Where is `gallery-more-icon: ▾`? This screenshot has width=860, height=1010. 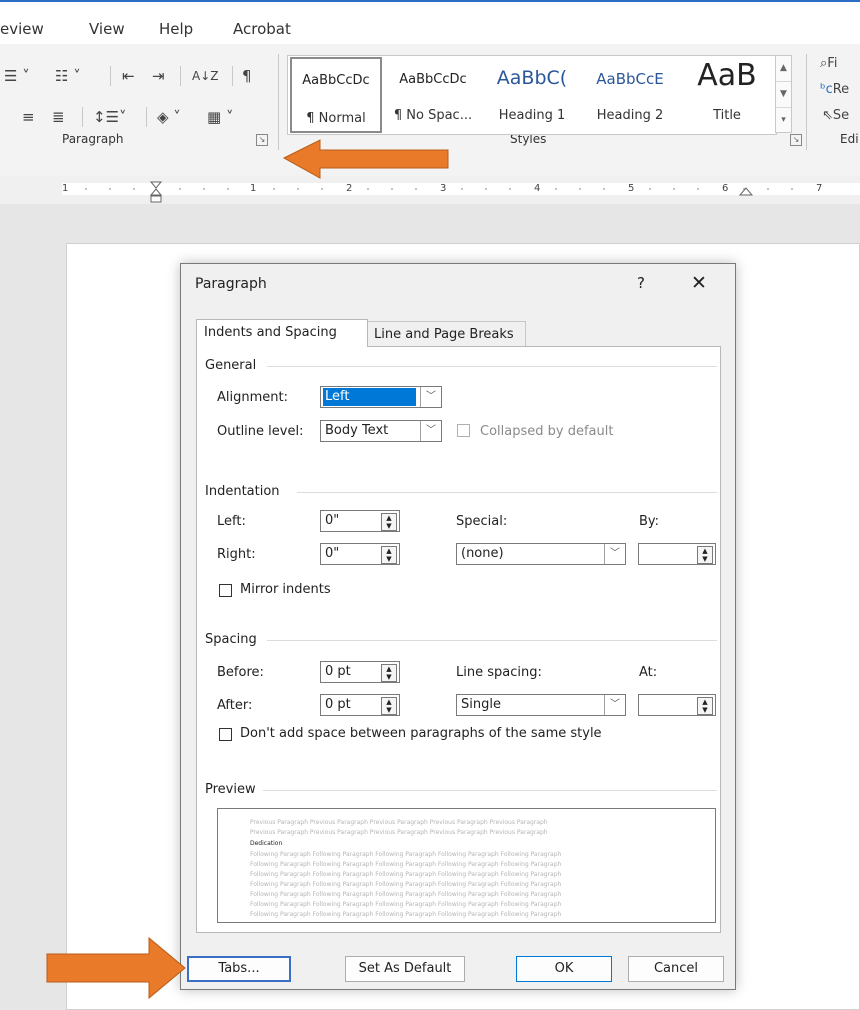 gallery-more-icon: ▾ is located at coordinates (783, 120).